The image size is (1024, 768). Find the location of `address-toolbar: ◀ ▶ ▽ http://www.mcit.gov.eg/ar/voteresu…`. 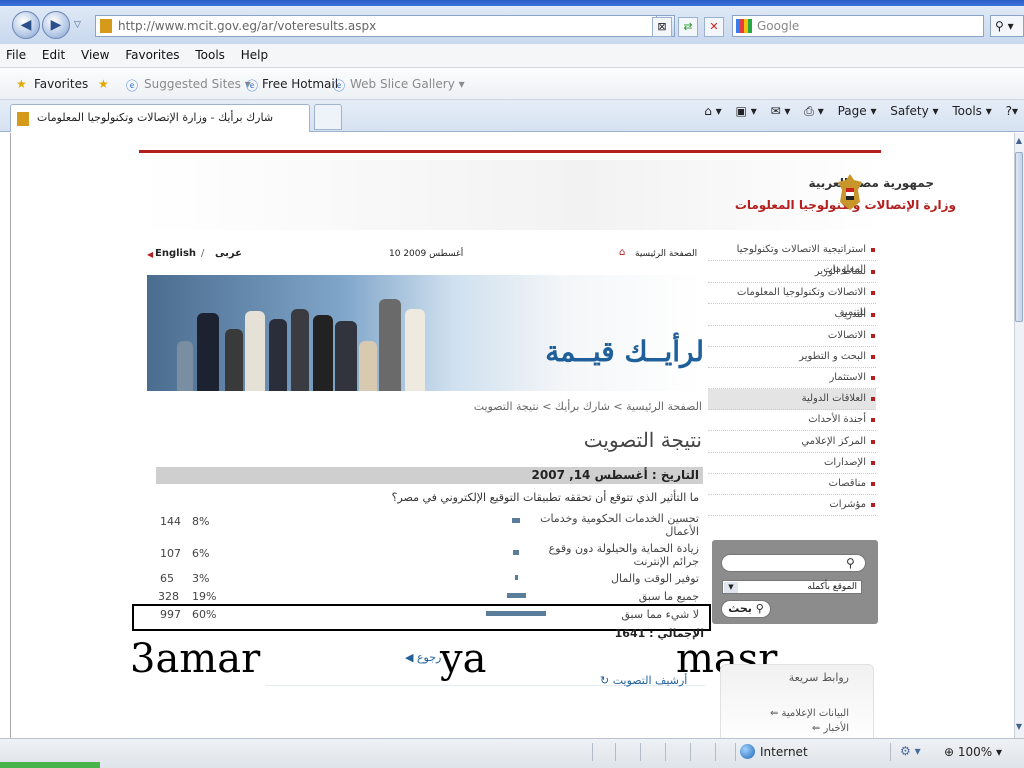

address-toolbar: ◀ ▶ ▽ http://www.mcit.gov.eg/ar/voteresu… is located at coordinates (512, 25).